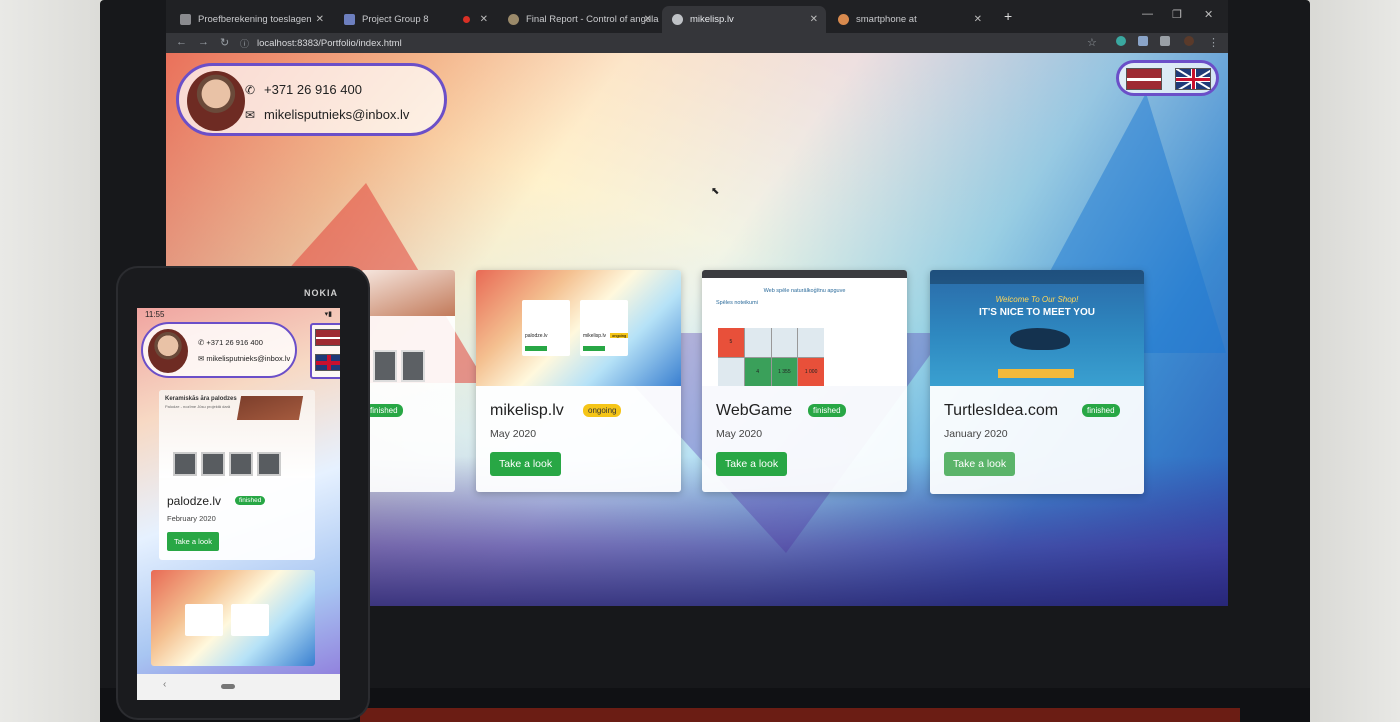 This screenshot has width=1400, height=722. Describe the element at coordinates (1037, 277) in the screenshot. I see `thumbnail-navbar` at that location.